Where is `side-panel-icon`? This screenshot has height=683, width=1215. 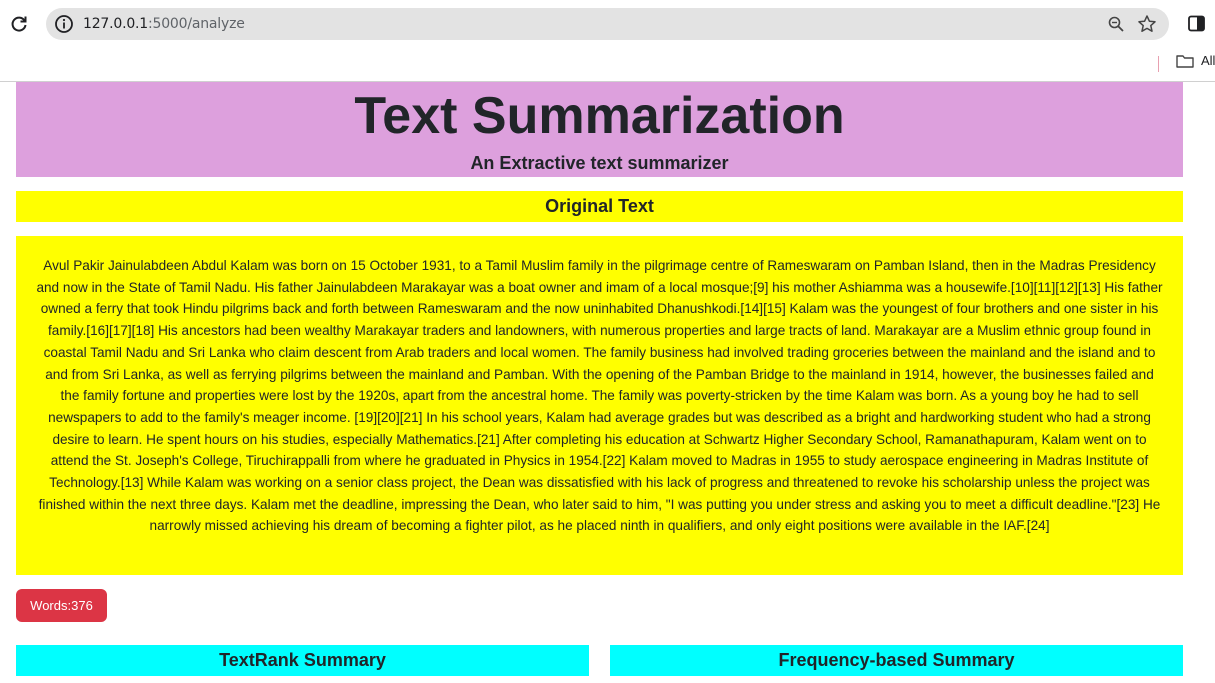 side-panel-icon is located at coordinates (1196, 23).